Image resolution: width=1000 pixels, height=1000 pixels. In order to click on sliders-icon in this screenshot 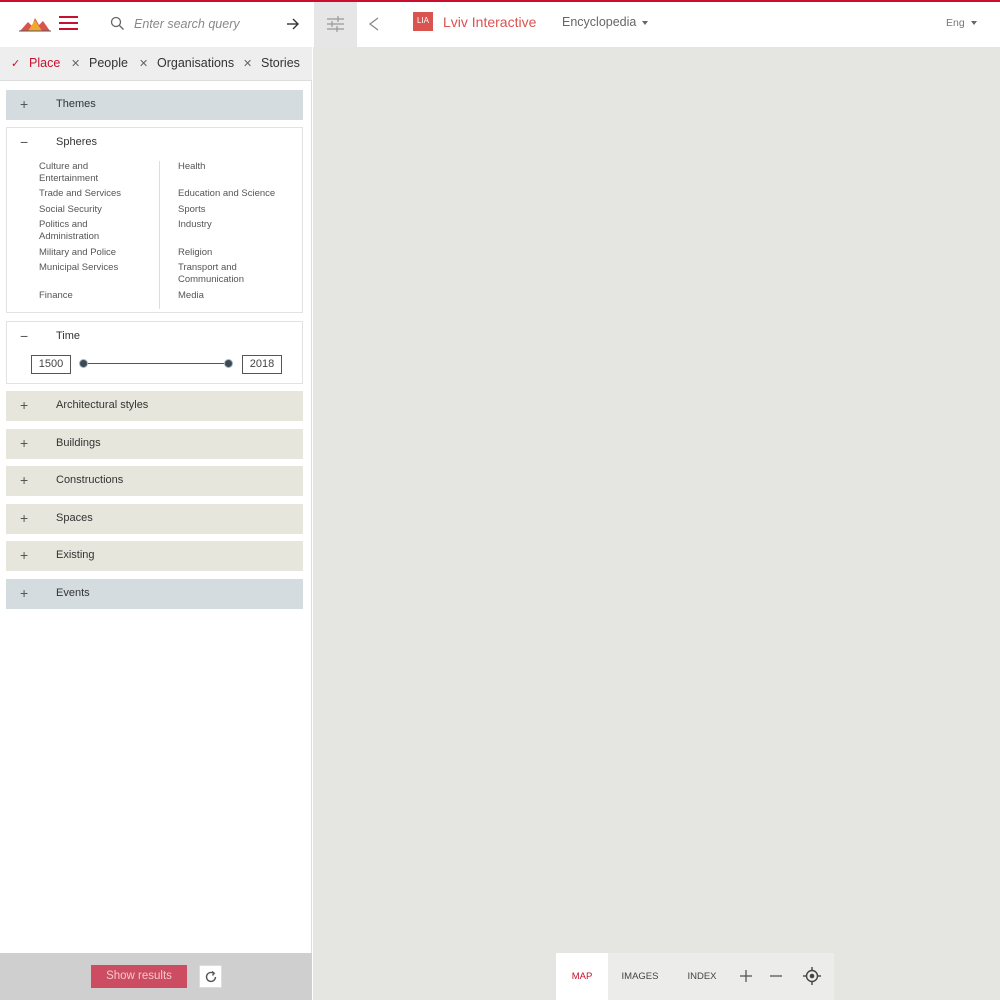, I will do `click(335, 24)`.